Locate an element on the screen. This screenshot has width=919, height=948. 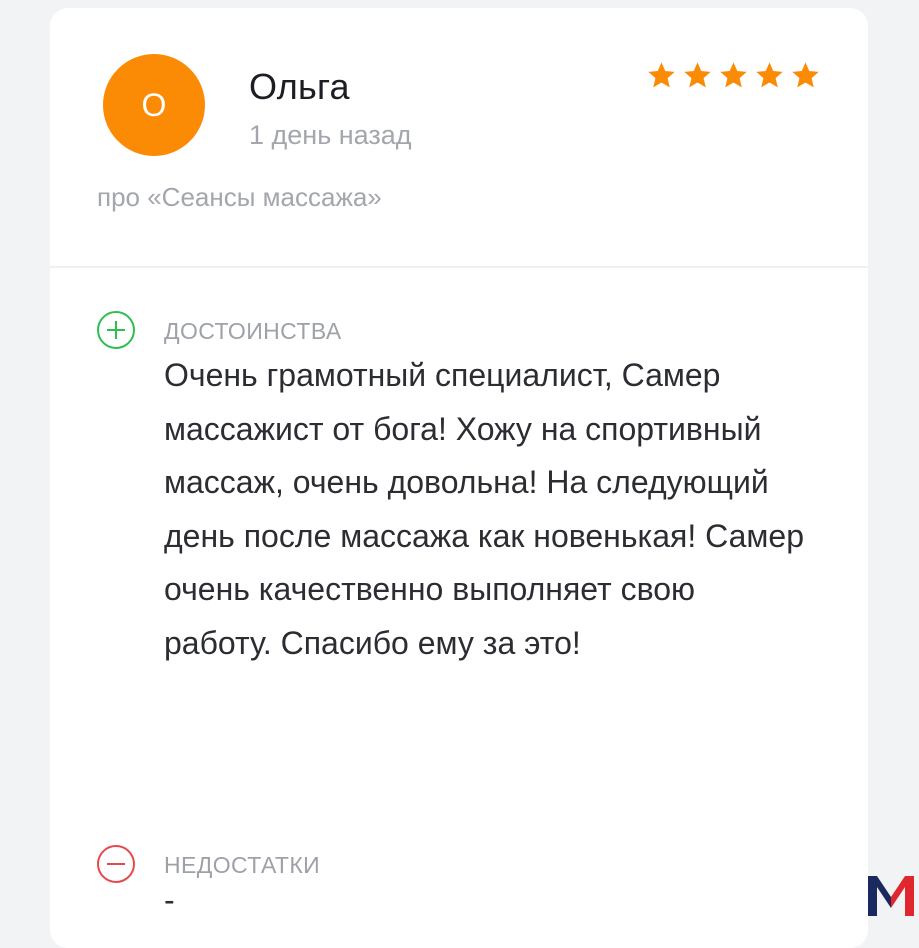
m-logo-icon is located at coordinates (891, 896).